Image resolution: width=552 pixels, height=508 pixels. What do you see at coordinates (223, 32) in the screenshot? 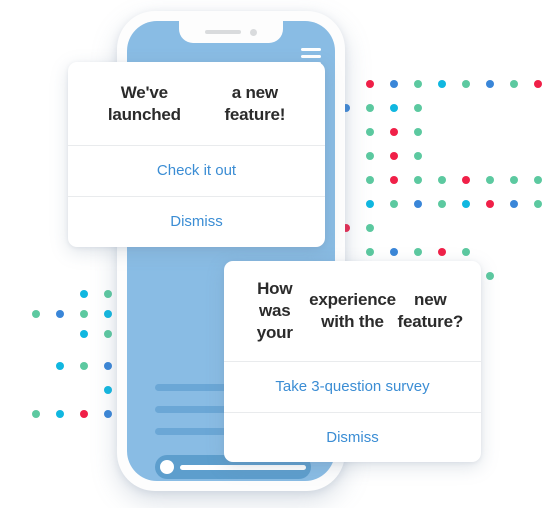
I see `speaker-bar-icon` at bounding box center [223, 32].